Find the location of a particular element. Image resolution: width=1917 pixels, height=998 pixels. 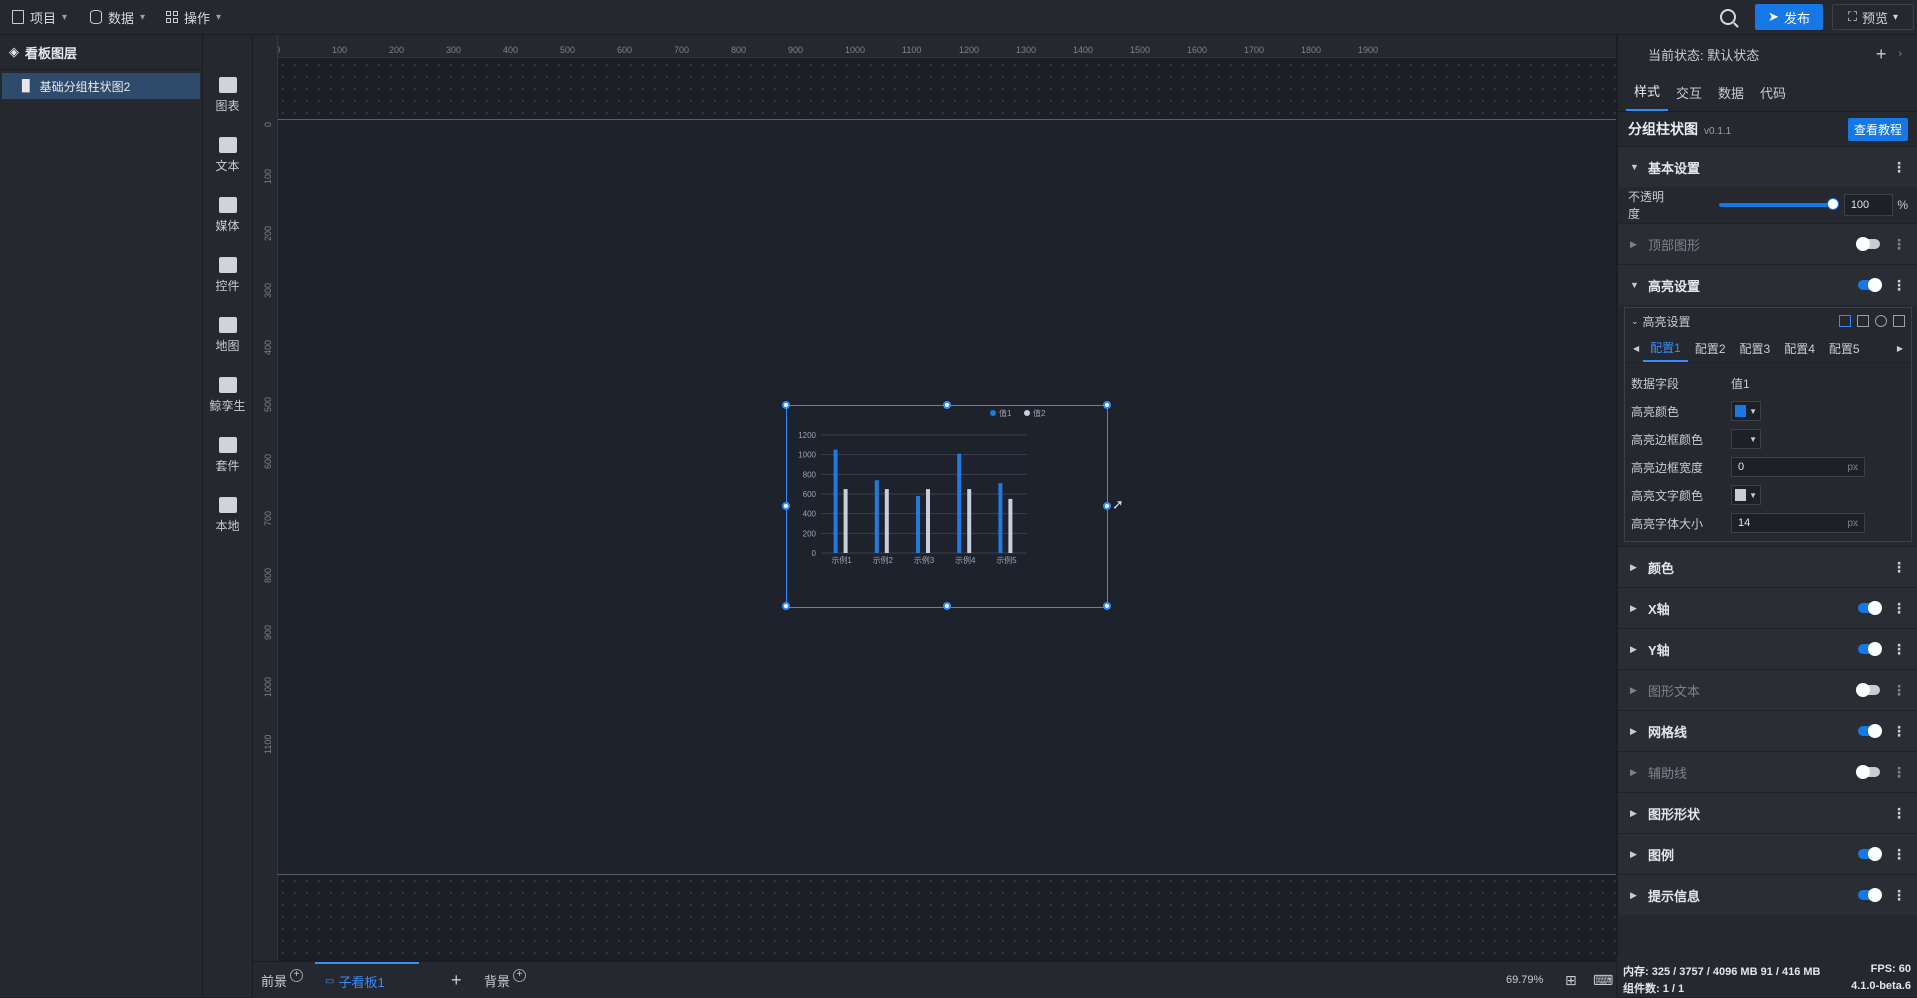

resize-handle-n is located at coordinates (947, 405).